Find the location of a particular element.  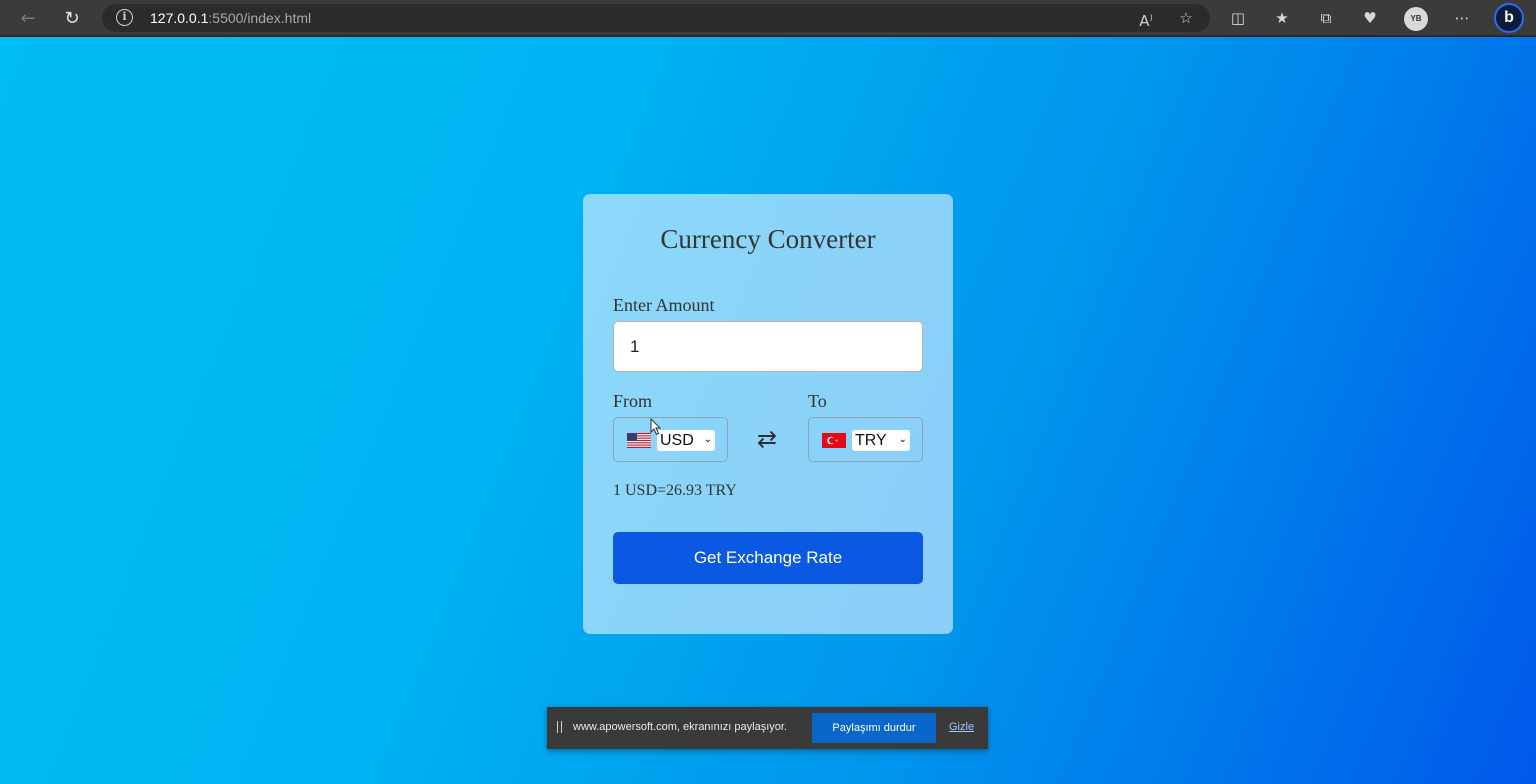

site-info-icon: i is located at coordinates (124, 17).